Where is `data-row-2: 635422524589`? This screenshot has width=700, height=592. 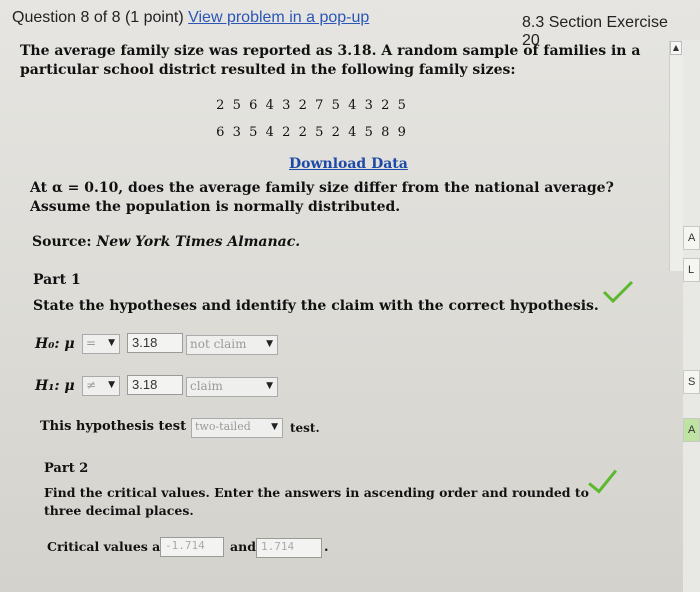
data-row-2: 635422524589 is located at coordinates (311, 132).